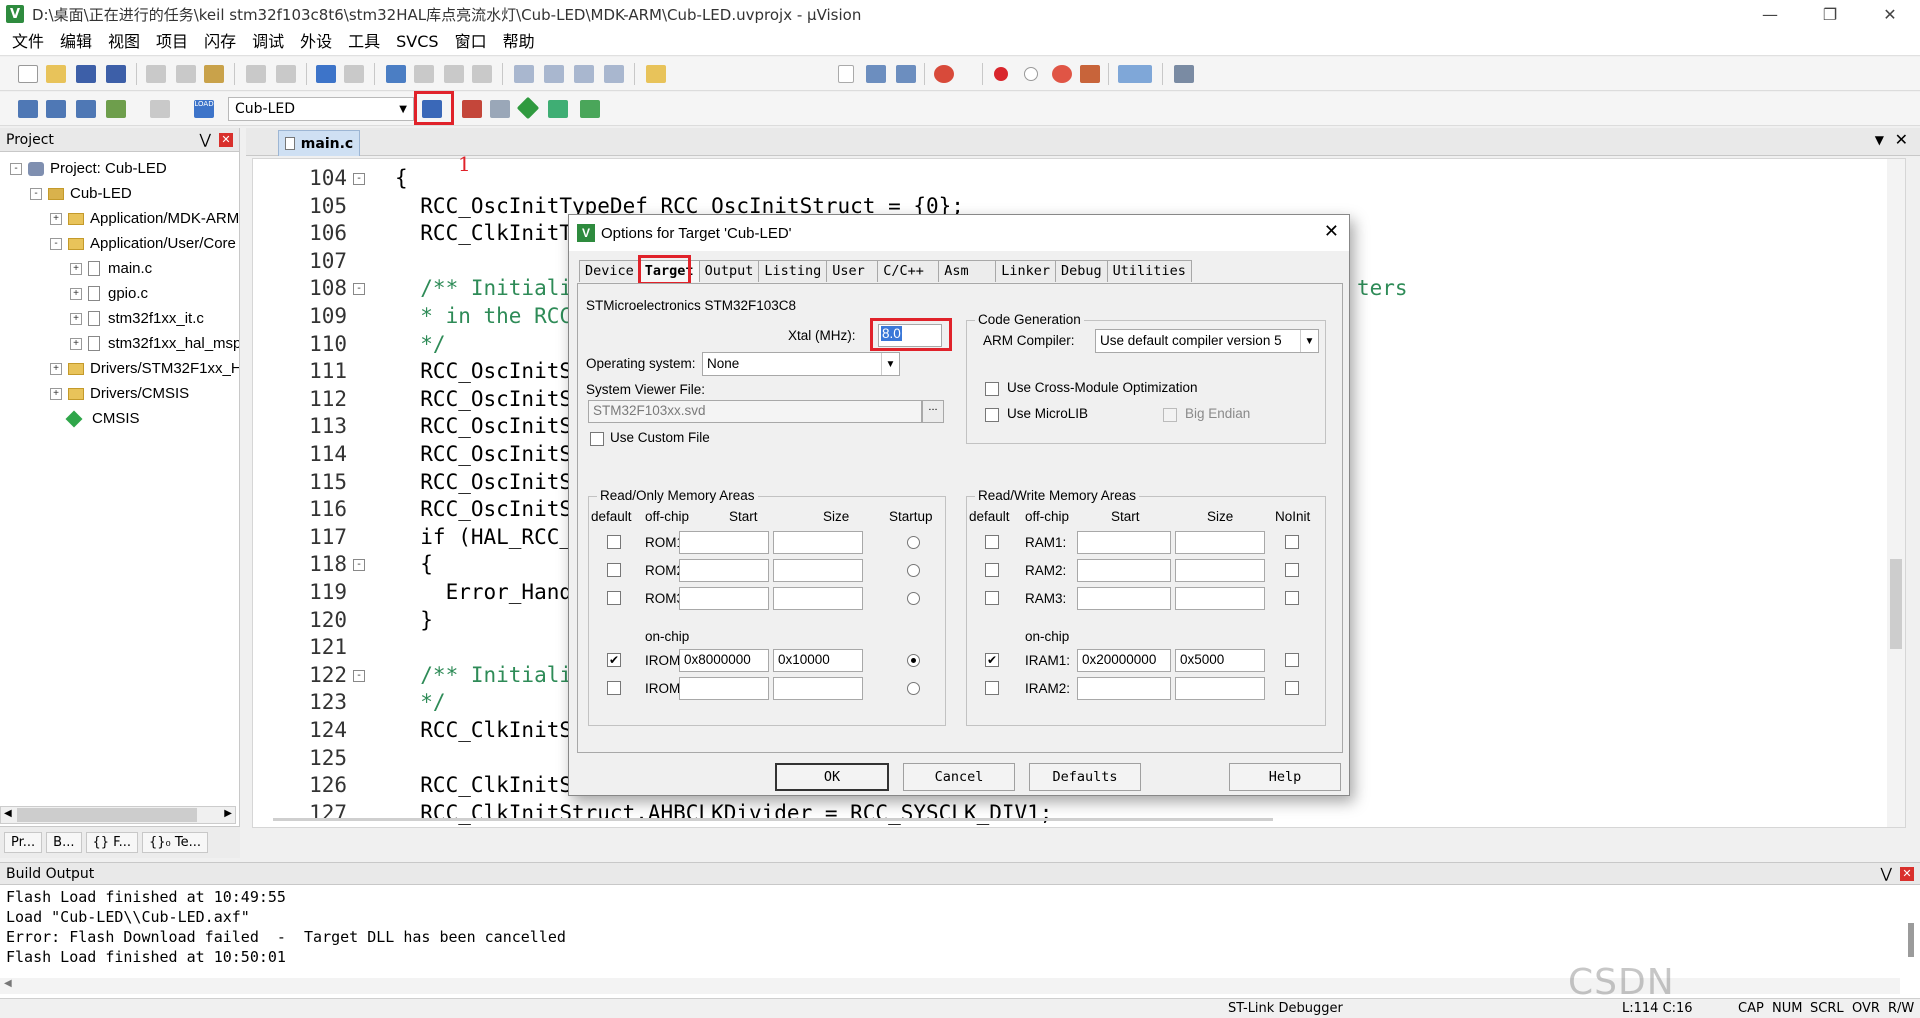  Describe the element at coordinates (1081, 271) in the screenshot. I see `tab-debug: Debug` at that location.